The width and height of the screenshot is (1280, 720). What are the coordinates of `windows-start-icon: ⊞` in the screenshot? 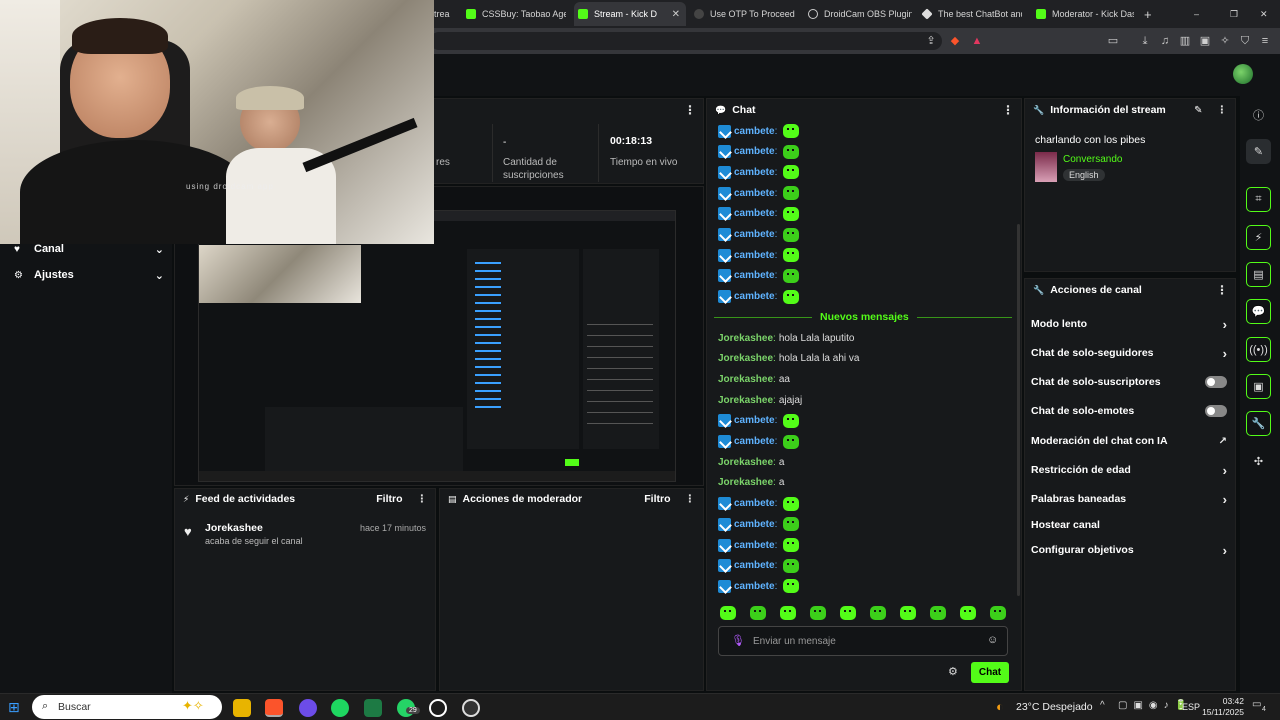 It's located at (16, 707).